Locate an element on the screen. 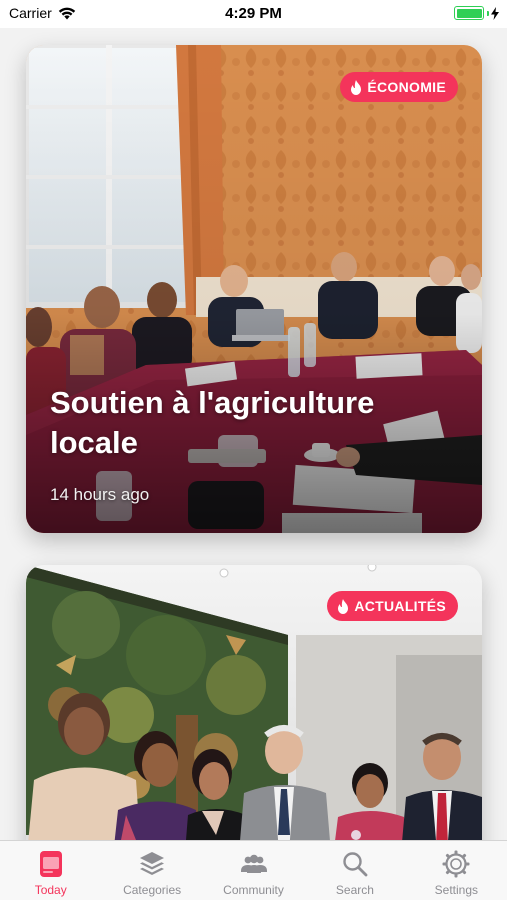  tab-community: Community is located at coordinates (253, 870).